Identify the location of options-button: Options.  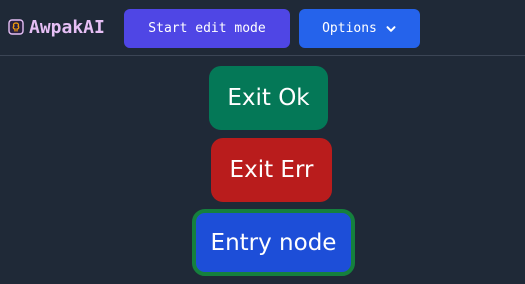
(359, 28).